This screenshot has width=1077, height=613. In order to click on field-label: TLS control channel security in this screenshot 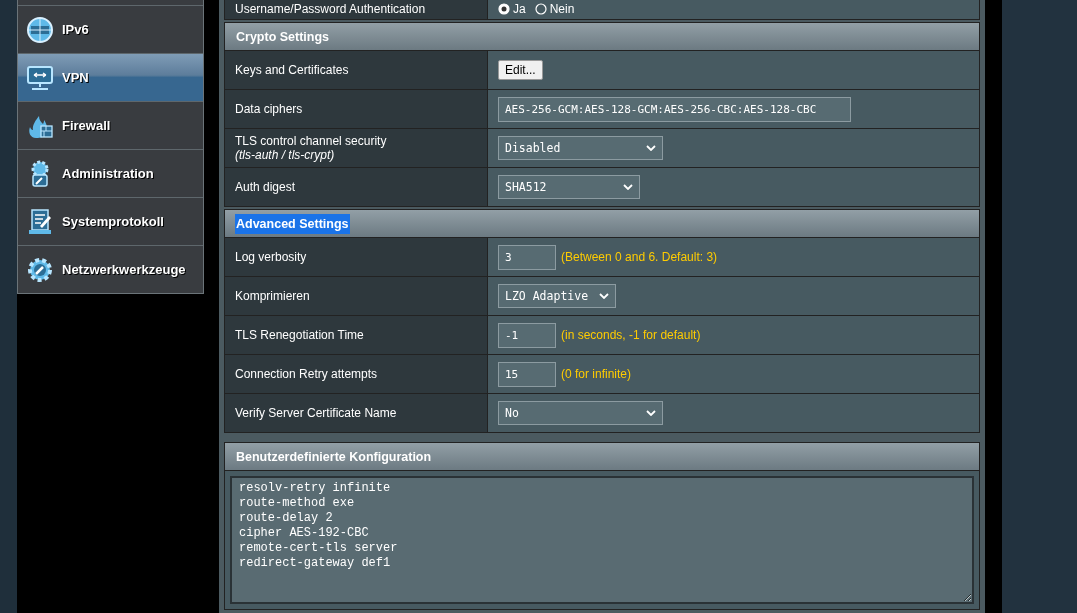, I will do `click(311, 141)`.